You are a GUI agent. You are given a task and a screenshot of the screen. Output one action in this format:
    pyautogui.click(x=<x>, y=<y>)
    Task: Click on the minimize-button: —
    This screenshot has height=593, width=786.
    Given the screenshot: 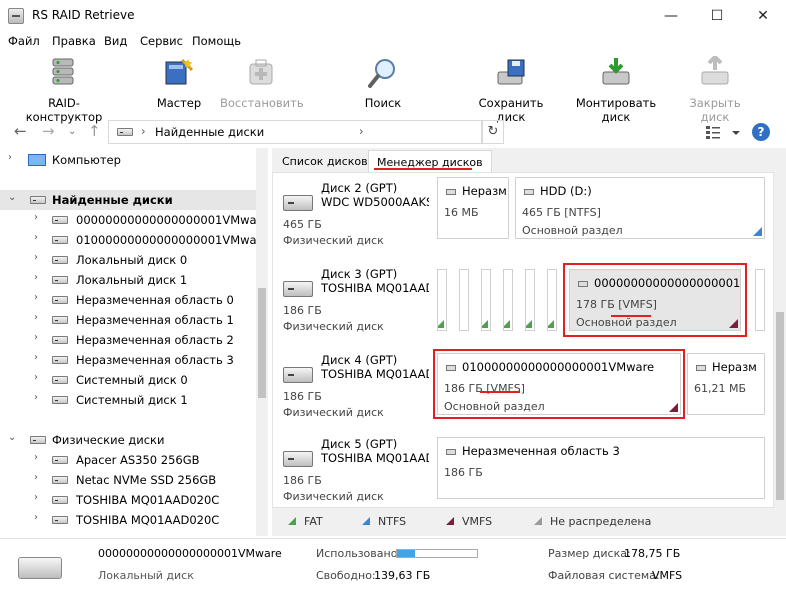 What is the action you would take?
    pyautogui.click(x=671, y=16)
    